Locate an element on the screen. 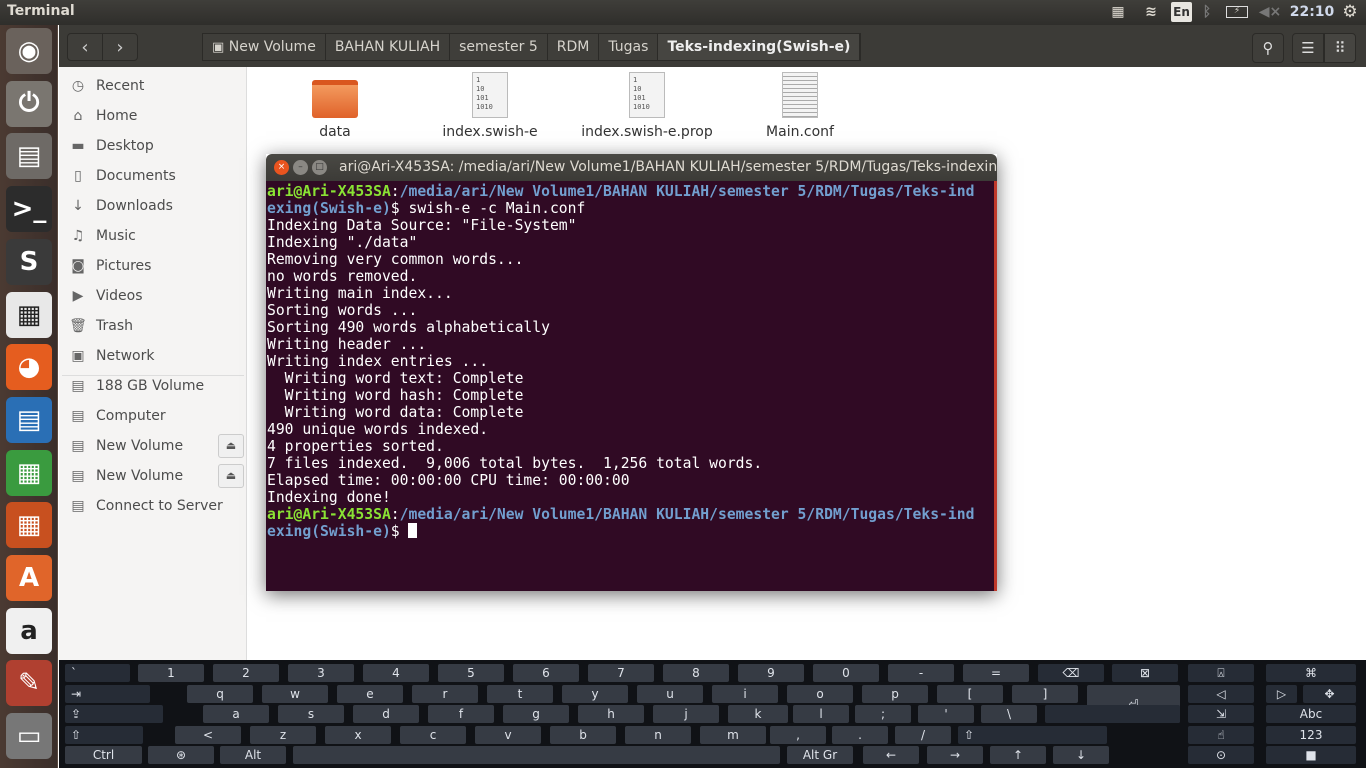  key-⇧: ⇧ is located at coordinates (1032, 735).